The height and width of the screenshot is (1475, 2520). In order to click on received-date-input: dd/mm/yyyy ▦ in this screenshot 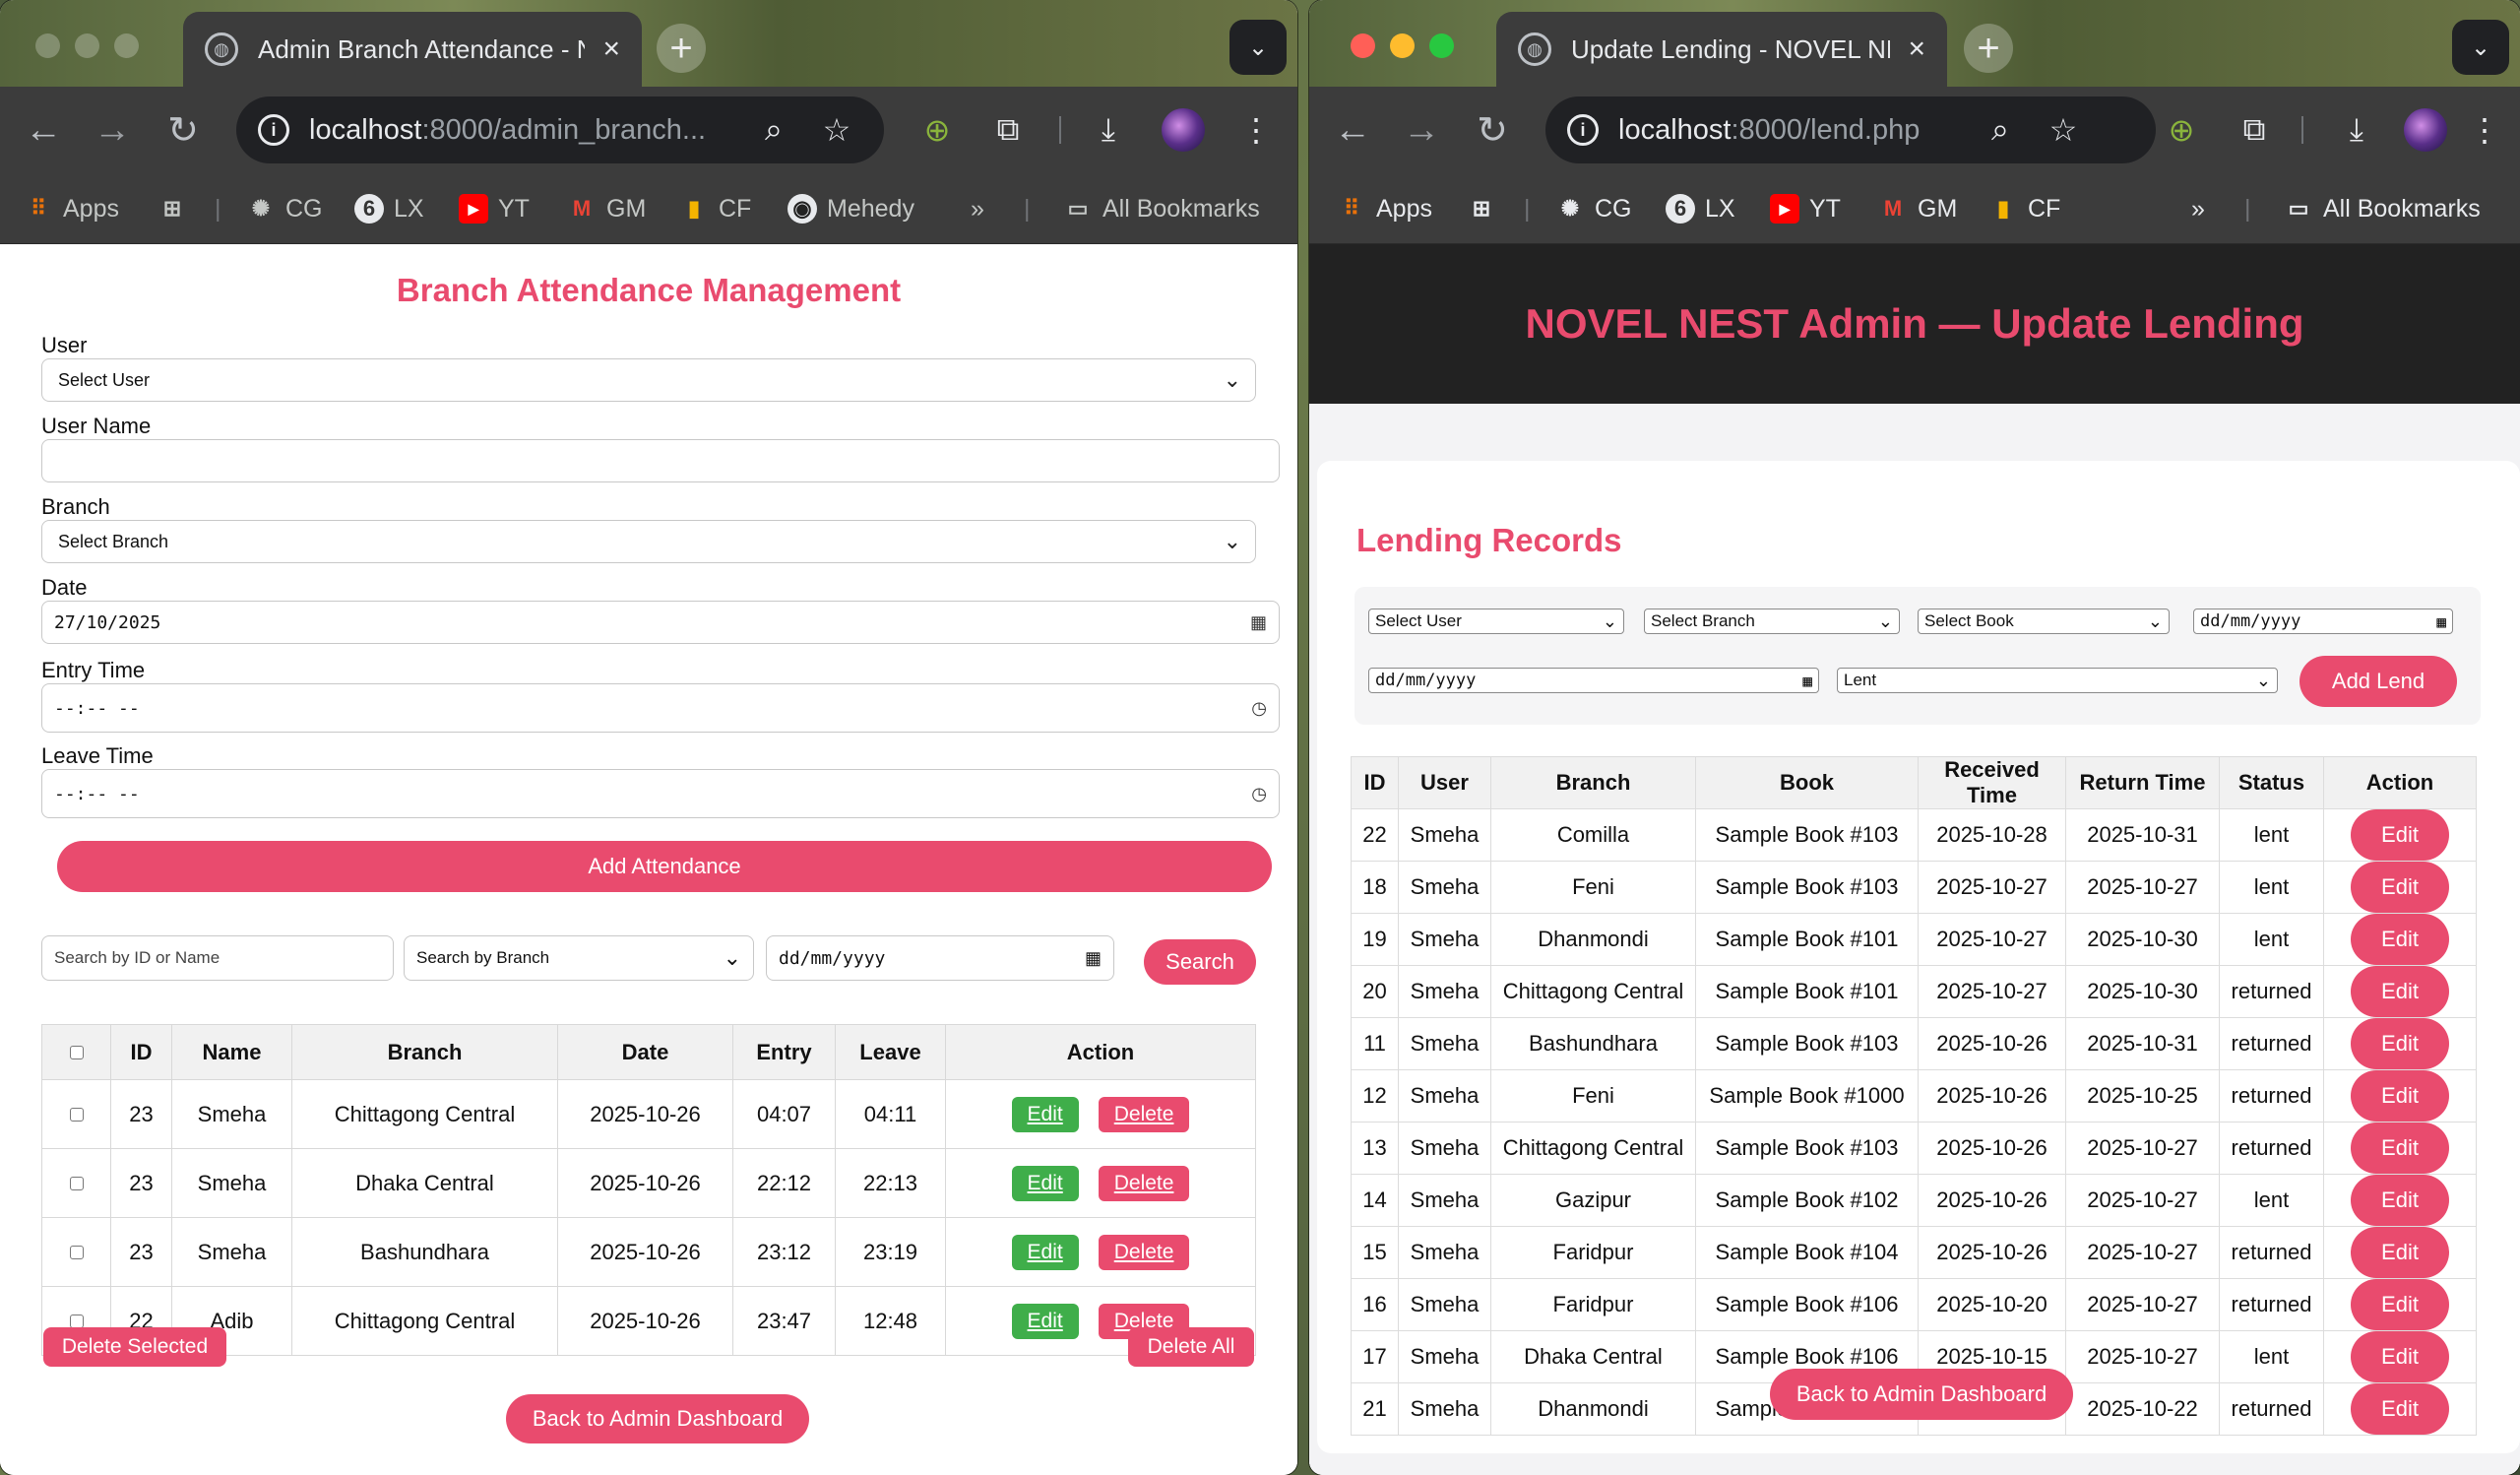, I will do `click(2323, 621)`.